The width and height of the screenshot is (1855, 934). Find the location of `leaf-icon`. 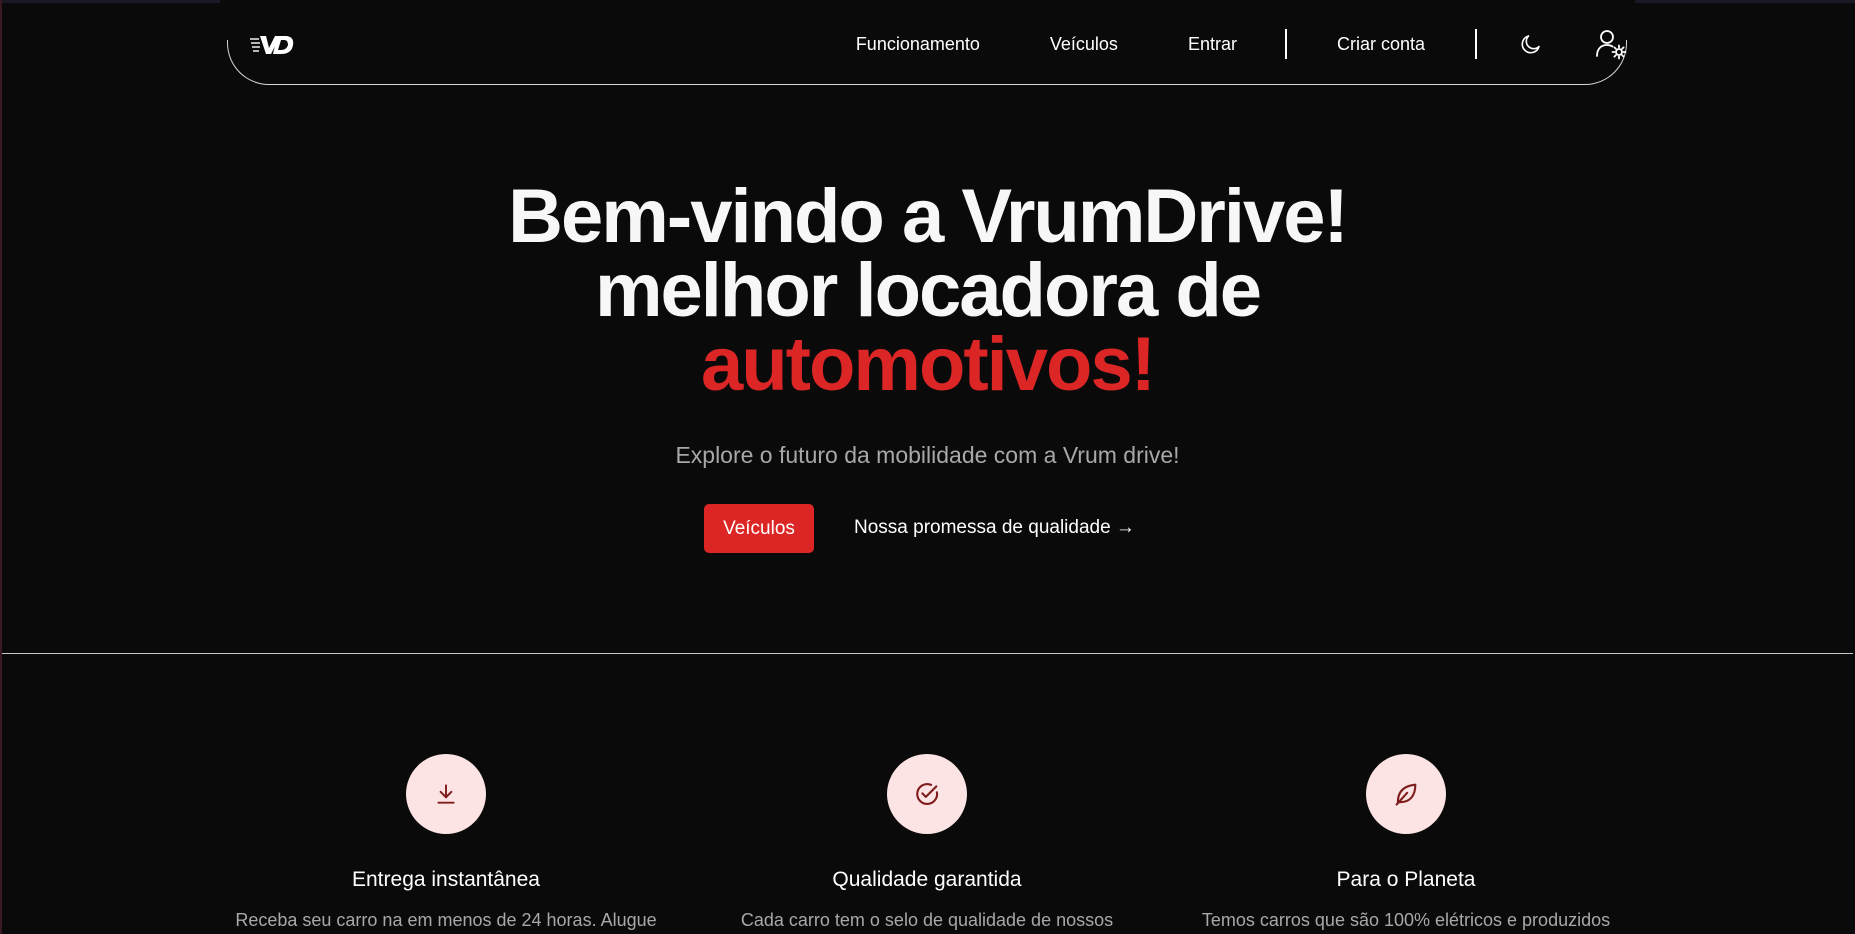

leaf-icon is located at coordinates (1406, 794).